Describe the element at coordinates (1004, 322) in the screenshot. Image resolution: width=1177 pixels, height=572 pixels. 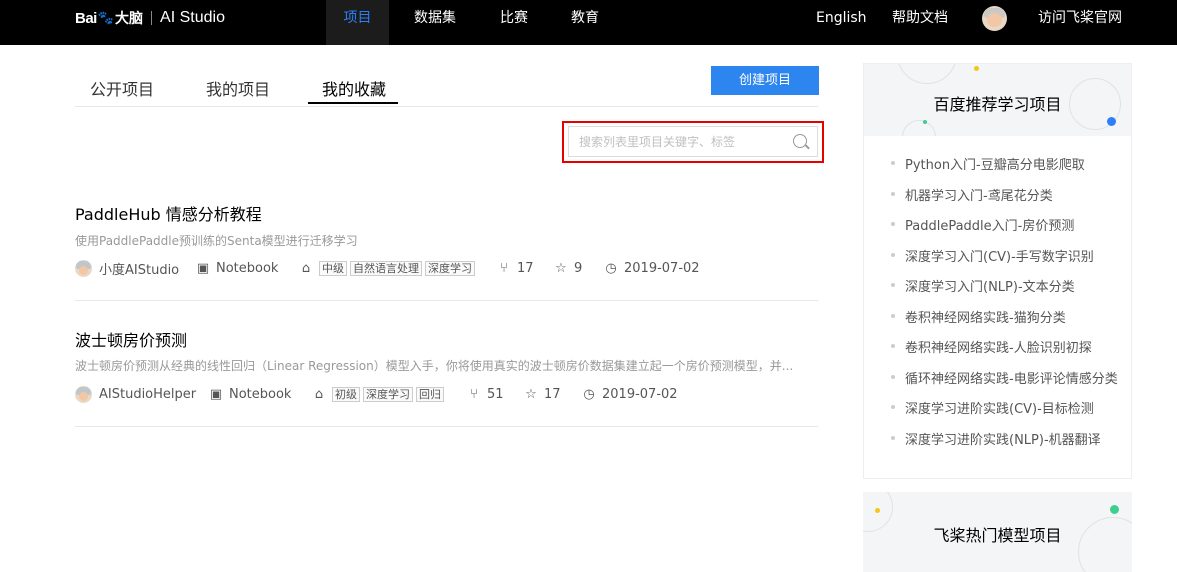
I see `recommended-item: 卷积神经网络实践-猫狗分类` at that location.